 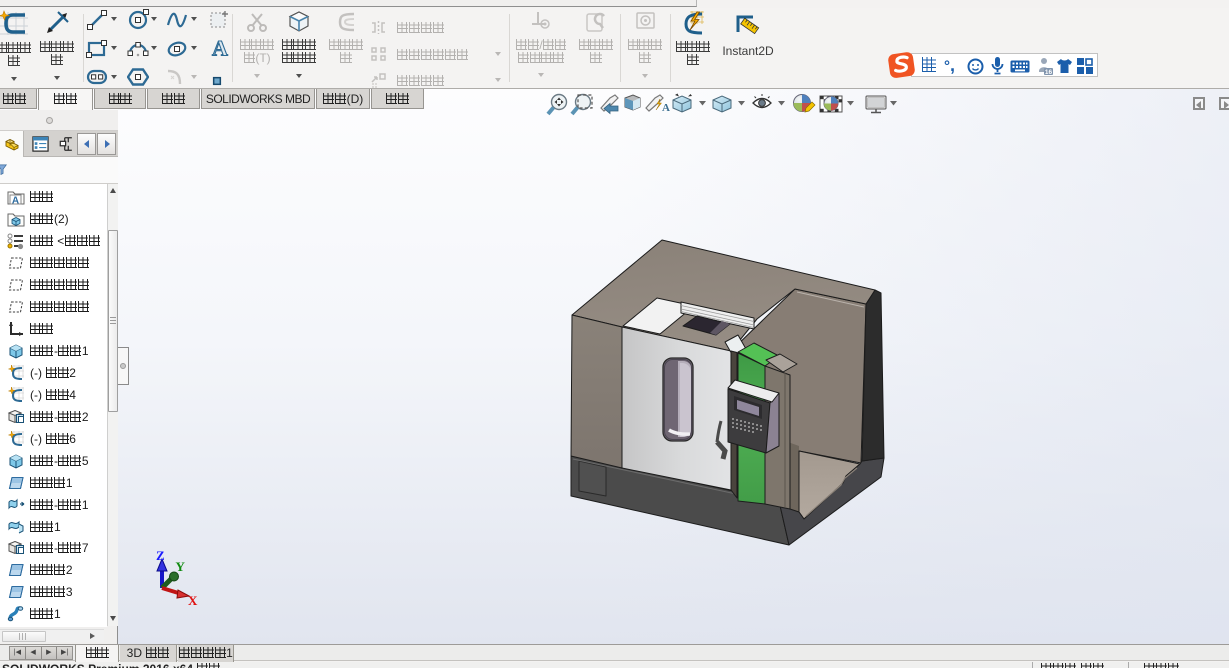 What do you see at coordinates (1049, 72) in the screenshot?
I see `svg-text: 16` at bounding box center [1049, 72].